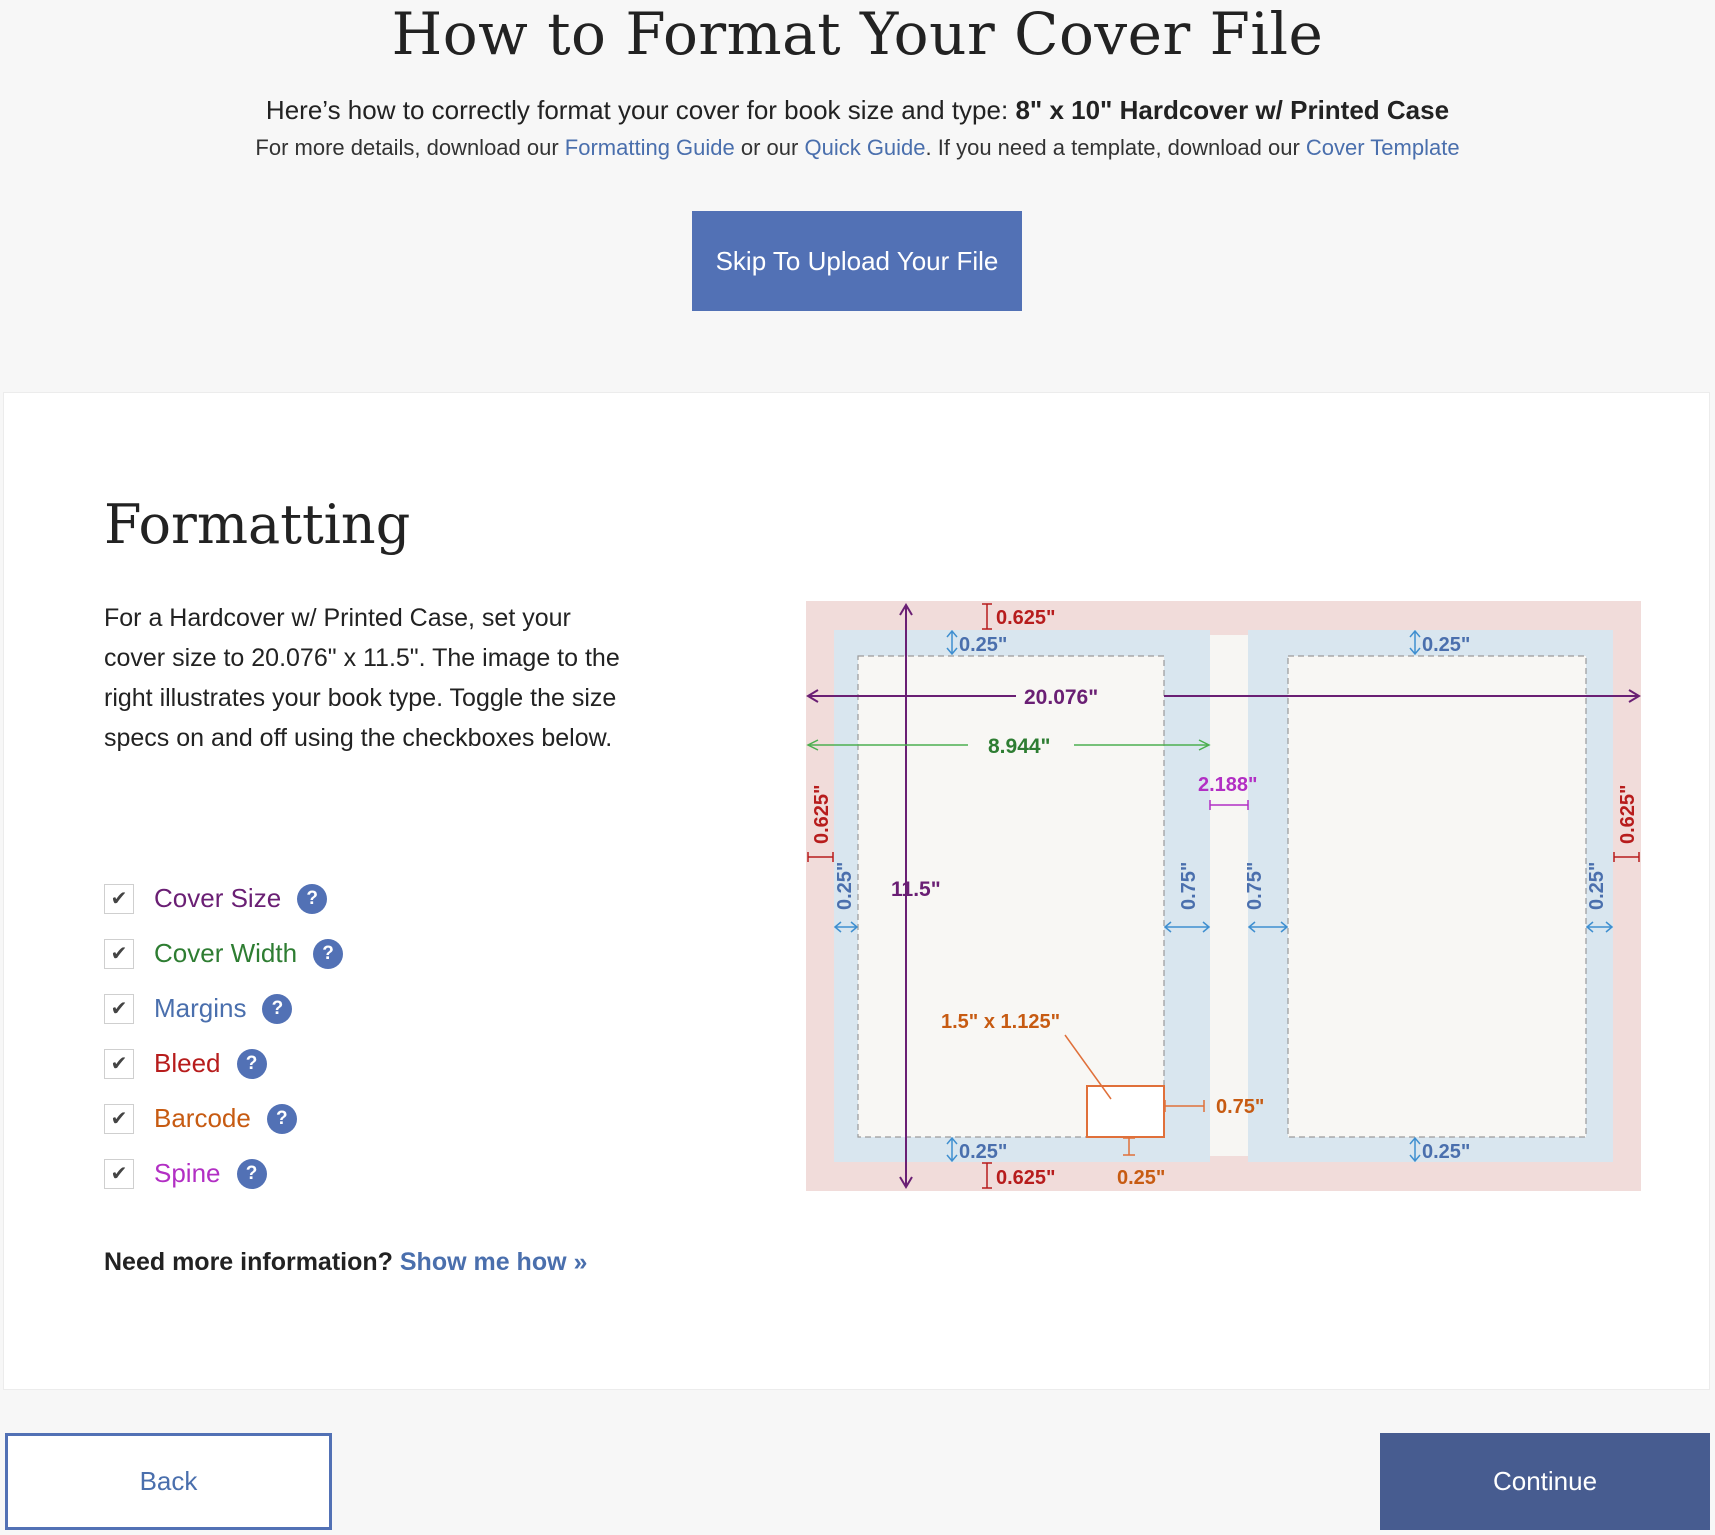  What do you see at coordinates (1189, 886) in the screenshot?
I see `margin-spine-left-value: 0.75"` at bounding box center [1189, 886].